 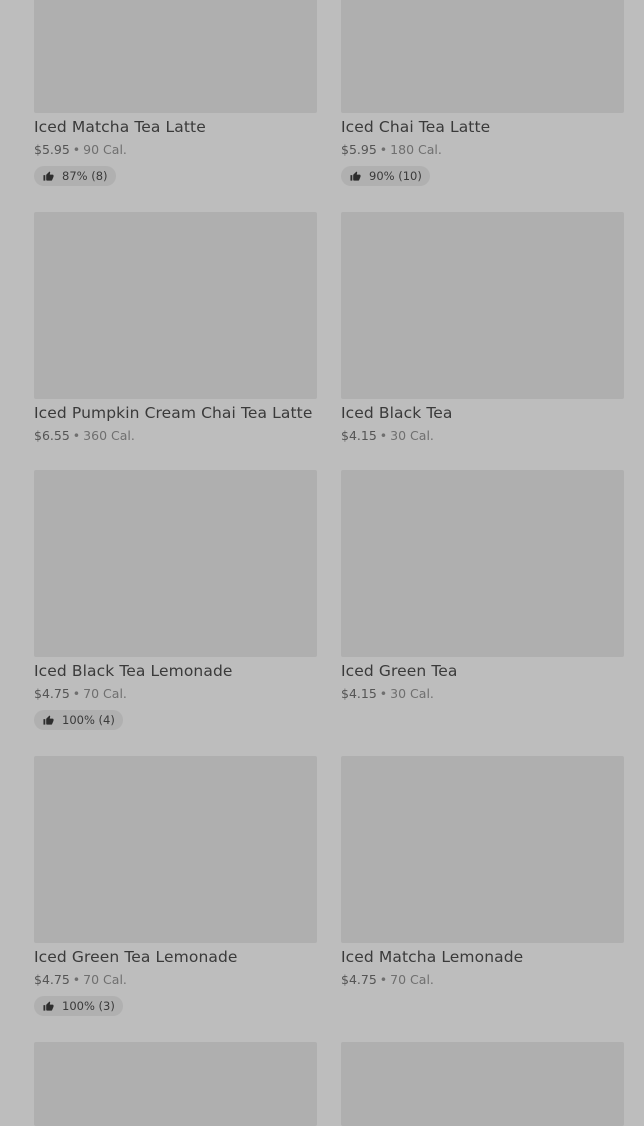 I want to click on rating-badge: 90% (10), so click(x=385, y=176).